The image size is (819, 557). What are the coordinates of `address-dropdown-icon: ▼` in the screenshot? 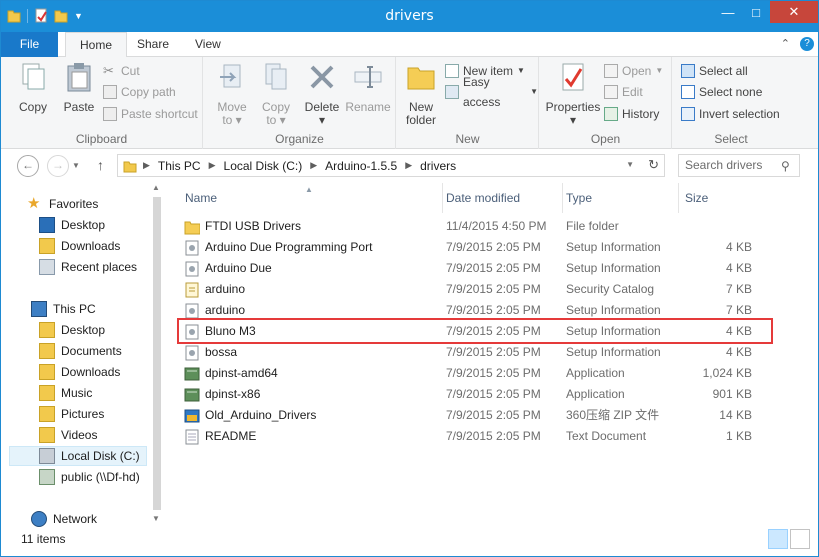 It's located at (630, 164).